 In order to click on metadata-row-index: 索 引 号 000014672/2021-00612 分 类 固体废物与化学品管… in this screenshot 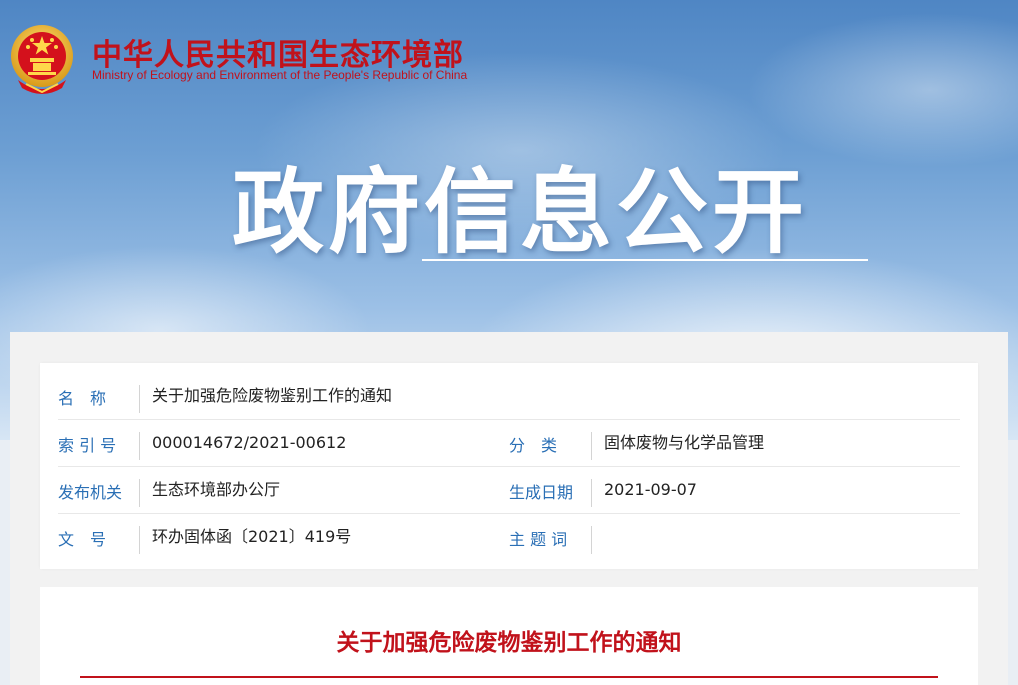, I will do `click(509, 443)`.